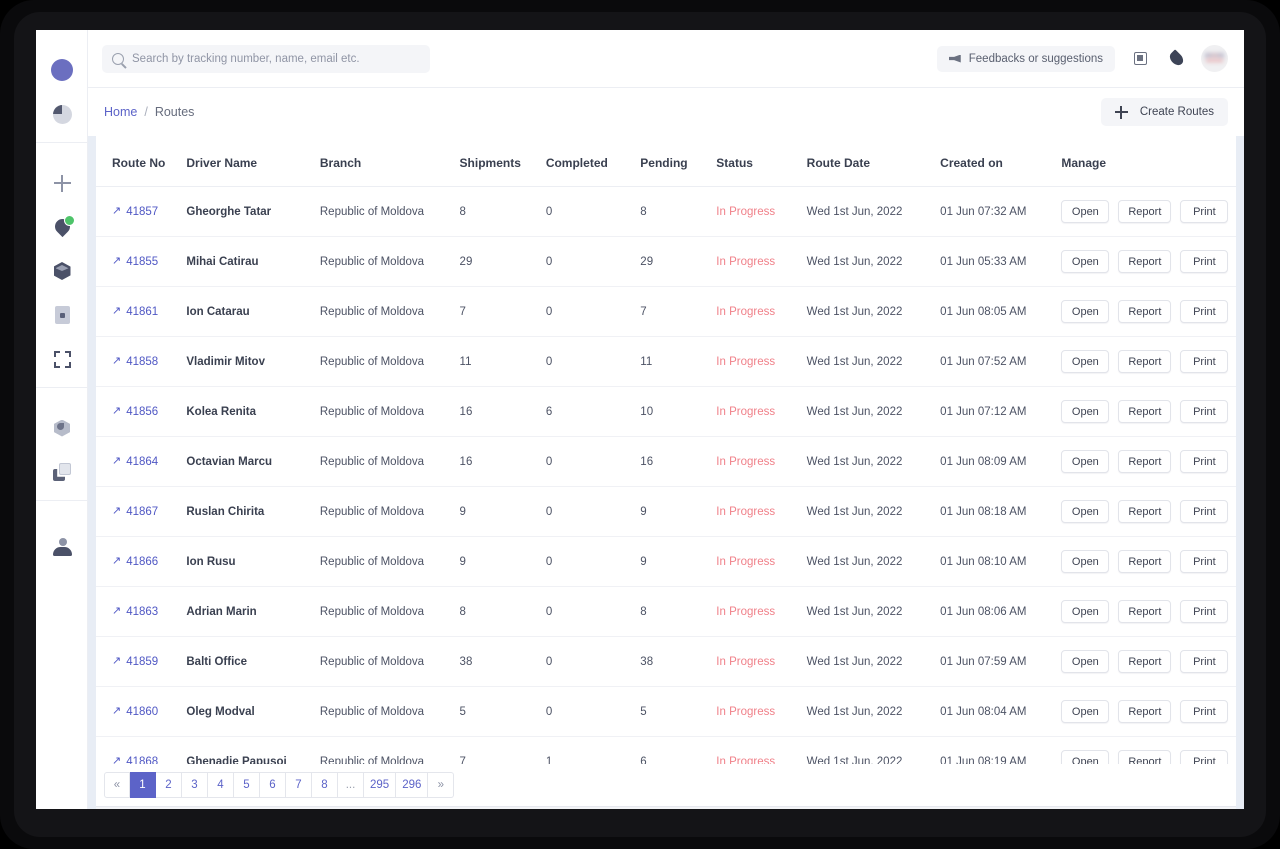 The height and width of the screenshot is (849, 1280). Describe the element at coordinates (299, 785) in the screenshot. I see `pagination-page-7: 7` at that location.